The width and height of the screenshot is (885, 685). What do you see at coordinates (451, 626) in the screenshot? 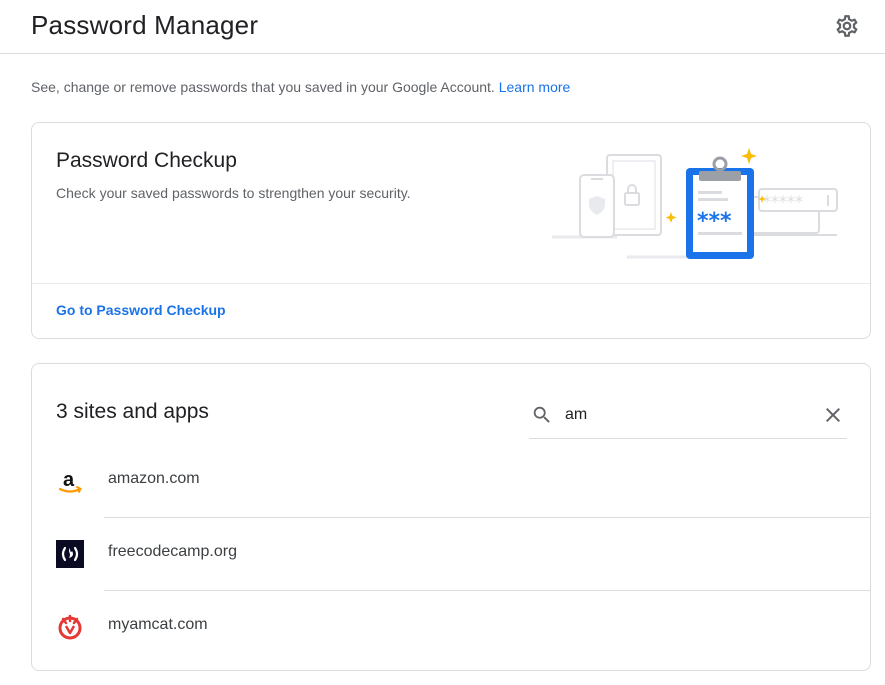
I see `password-list-item: myamcat.com` at bounding box center [451, 626].